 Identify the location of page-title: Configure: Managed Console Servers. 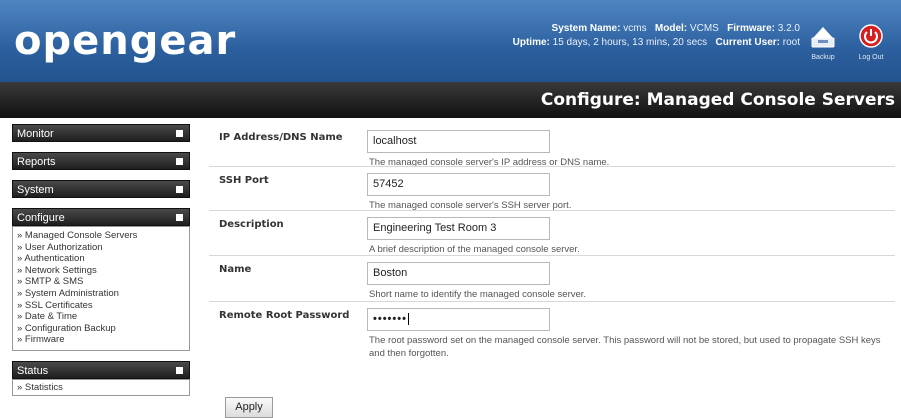
(717, 100).